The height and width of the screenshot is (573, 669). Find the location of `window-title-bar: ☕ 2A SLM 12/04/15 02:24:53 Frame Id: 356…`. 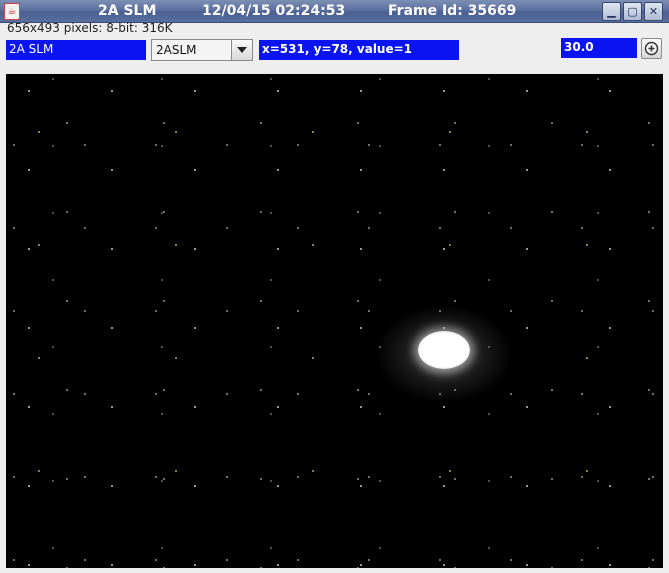

window-title-bar: ☕ 2A SLM 12/04/15 02:24:53 Frame Id: 356… is located at coordinates (334, 11).